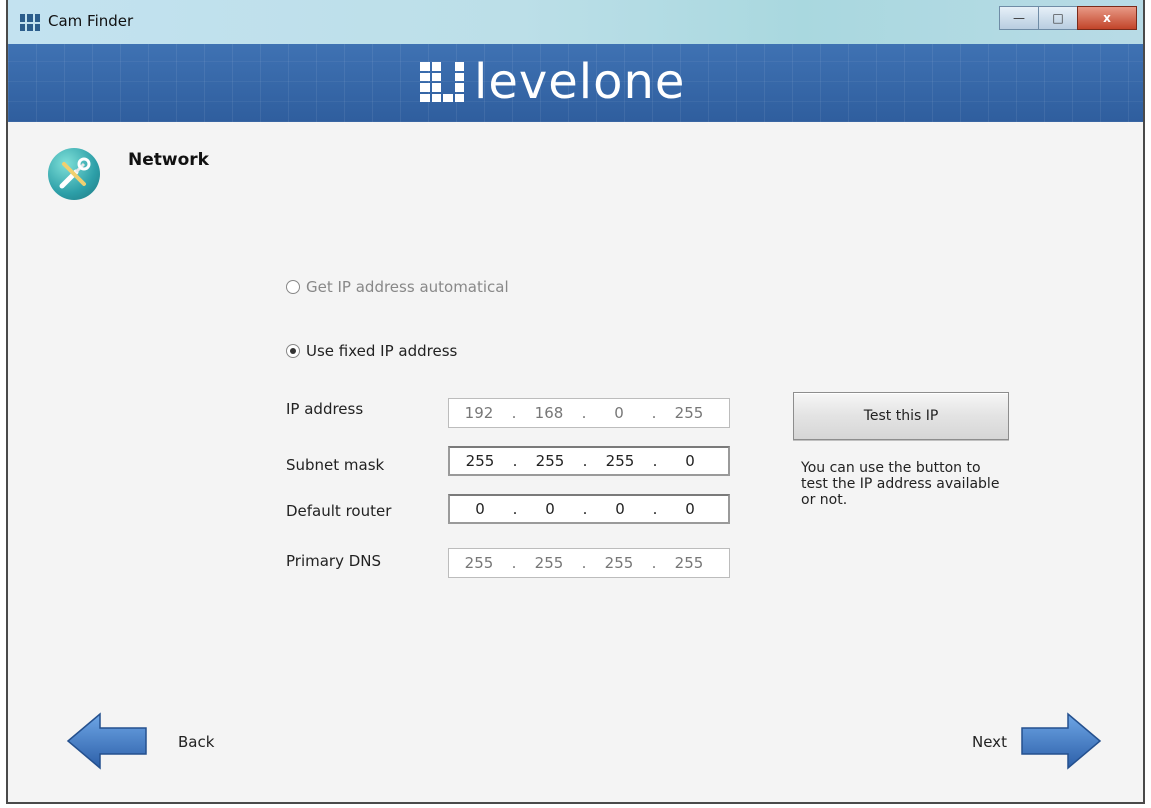 Image resolution: width=1151 pixels, height=808 pixels. What do you see at coordinates (107, 741) in the screenshot?
I see `back-arrow-icon` at bounding box center [107, 741].